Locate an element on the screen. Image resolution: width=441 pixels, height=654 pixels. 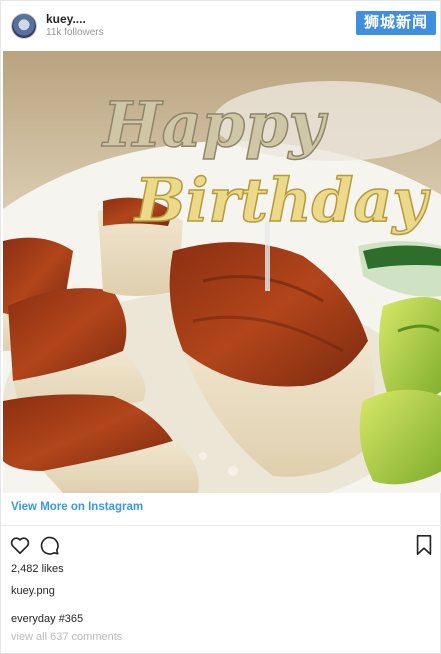
post-header: kuey.... 11k followers 狮城新闻 is located at coordinates (221, 26).